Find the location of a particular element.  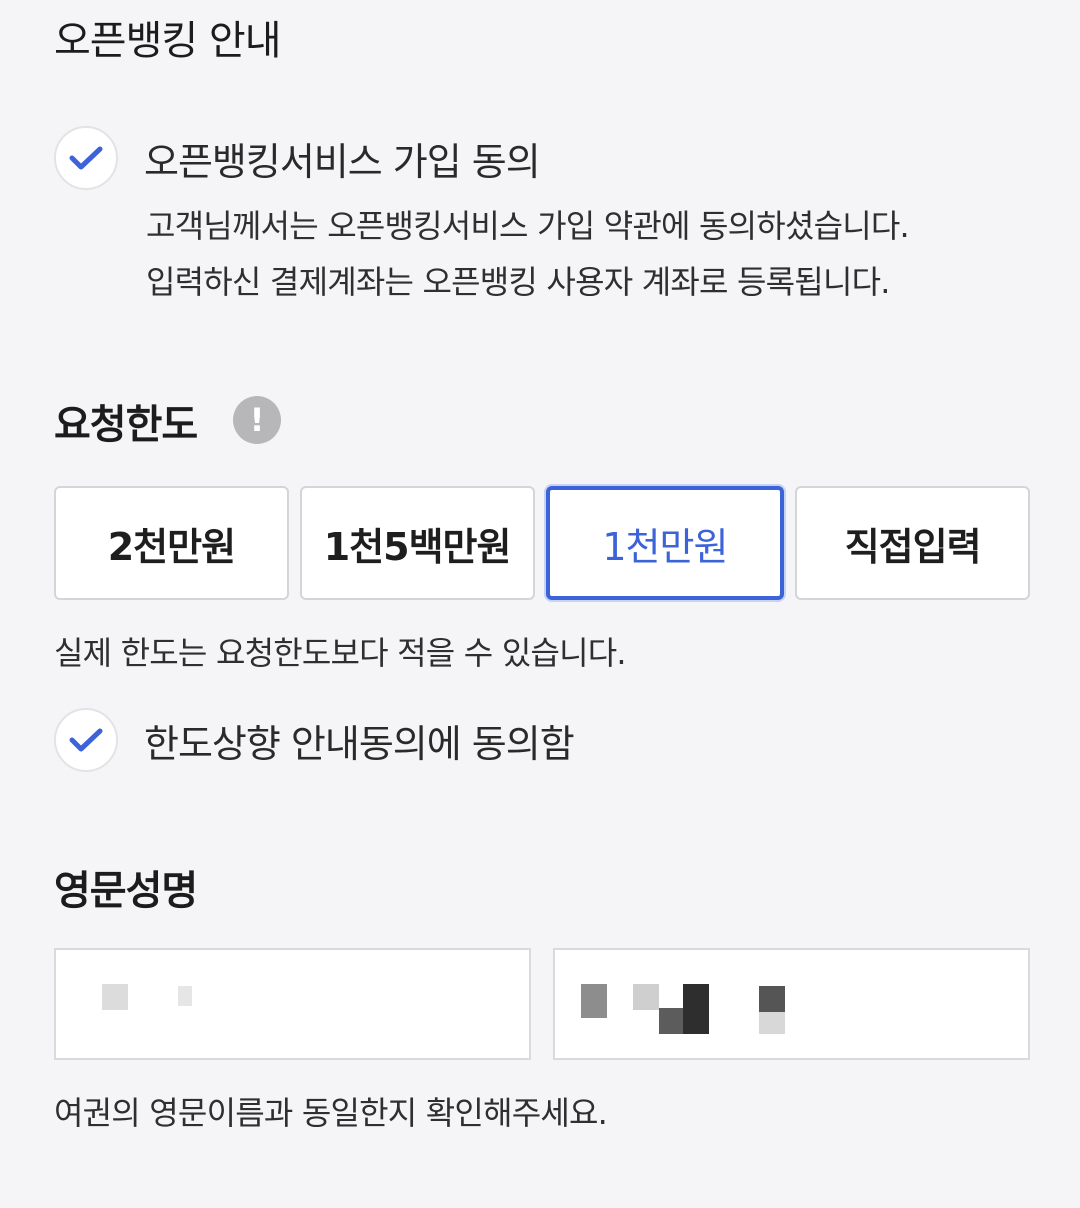

limit-agree-row: 한도상향 안내동의에 동의함 is located at coordinates (314, 740).